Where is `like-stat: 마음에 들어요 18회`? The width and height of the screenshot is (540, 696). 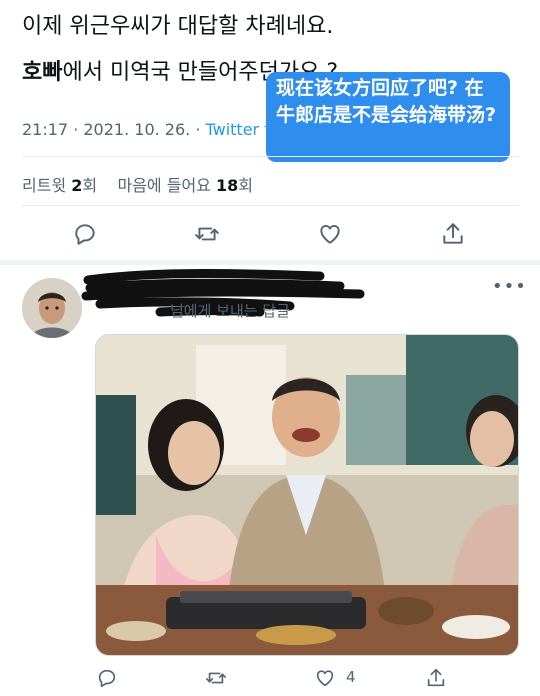
like-stat: 마음에 들어요 18회 is located at coordinates (185, 185).